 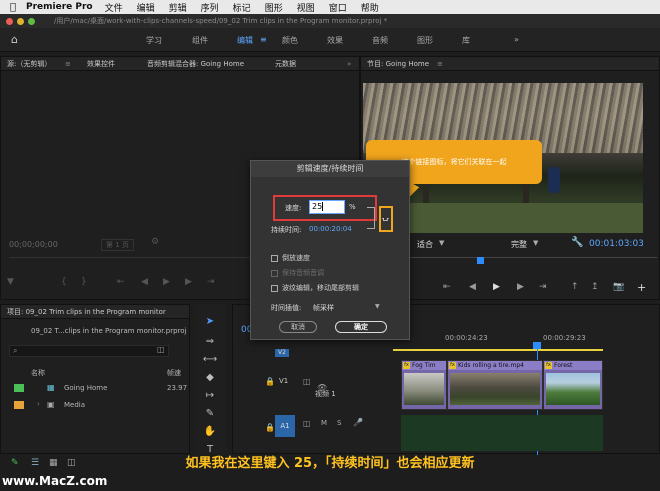 I want to click on home-icon: ⌂, so click(x=14, y=39).